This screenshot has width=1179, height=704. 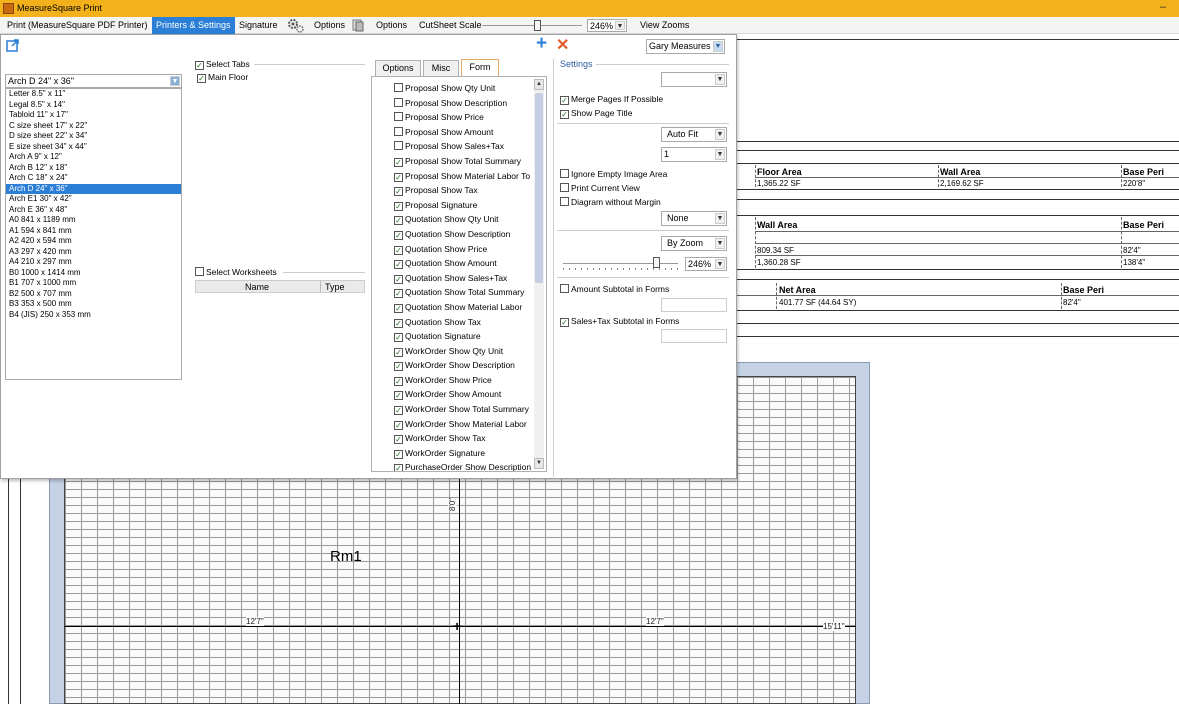 What do you see at coordinates (93, 115) in the screenshot?
I see `paper-size-option: Tabloid 11" x 17"` at bounding box center [93, 115].